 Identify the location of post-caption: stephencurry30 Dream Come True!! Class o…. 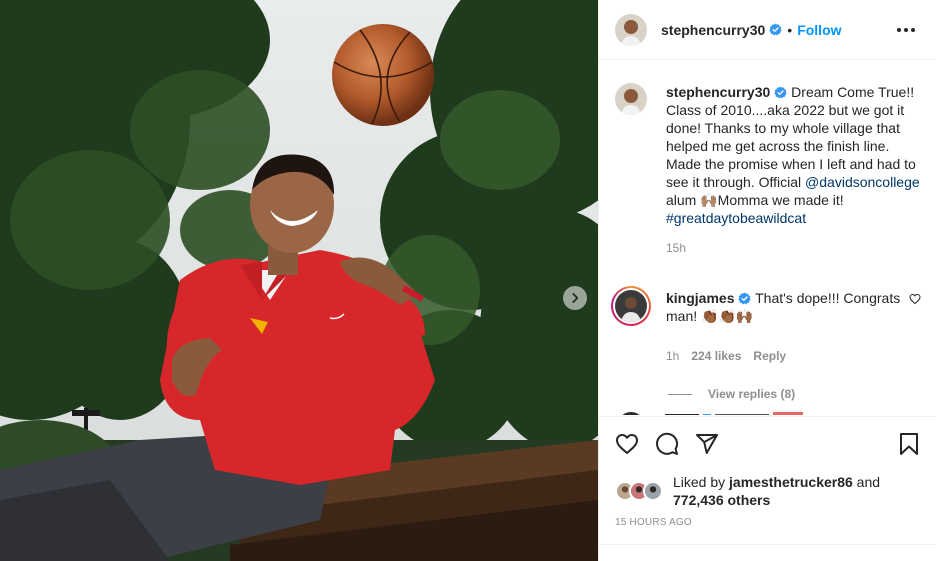
(767, 170).